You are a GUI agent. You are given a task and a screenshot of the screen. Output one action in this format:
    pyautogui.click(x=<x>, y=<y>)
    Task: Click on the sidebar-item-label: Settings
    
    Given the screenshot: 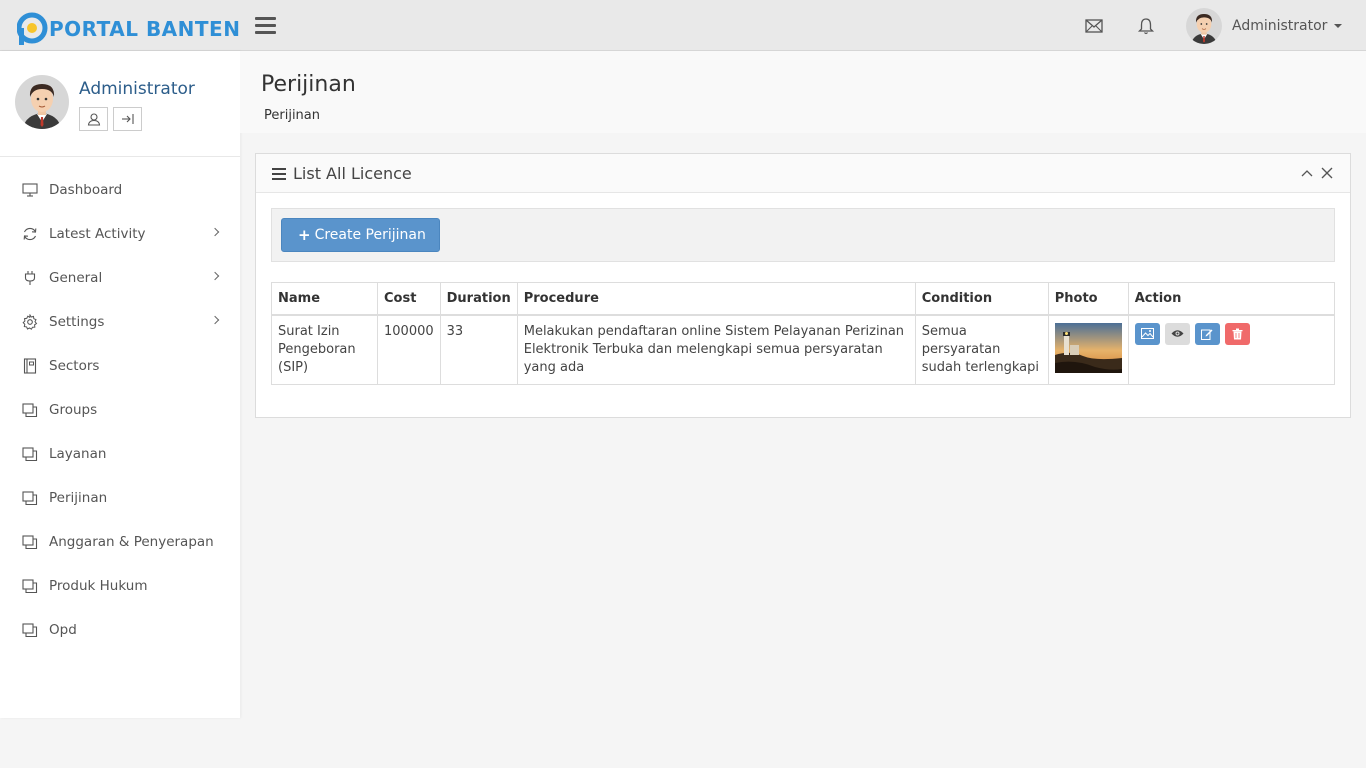 What is the action you would take?
    pyautogui.click(x=77, y=322)
    